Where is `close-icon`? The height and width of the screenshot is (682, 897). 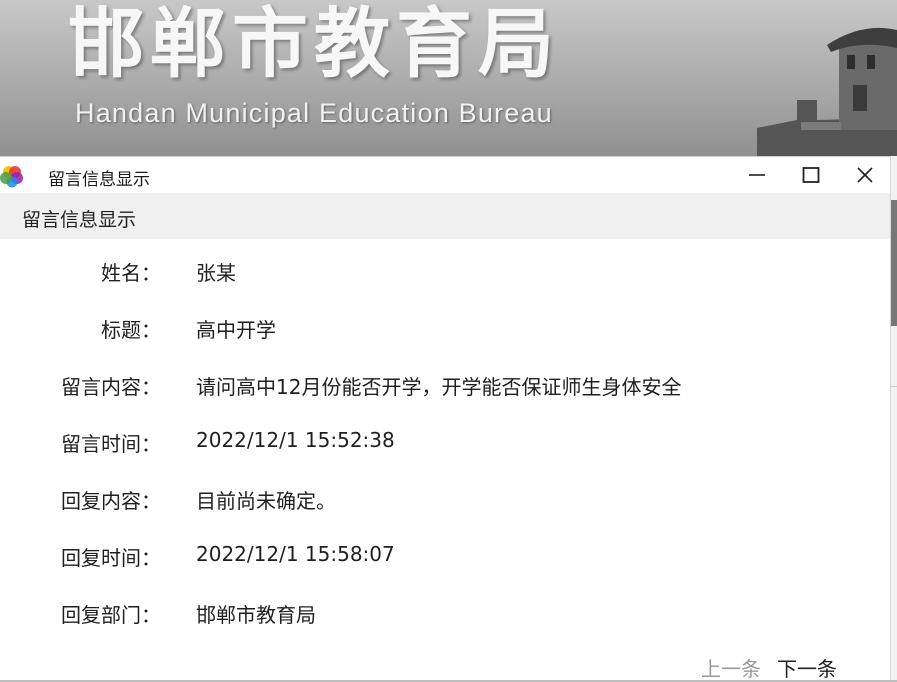
close-icon is located at coordinates (865, 175).